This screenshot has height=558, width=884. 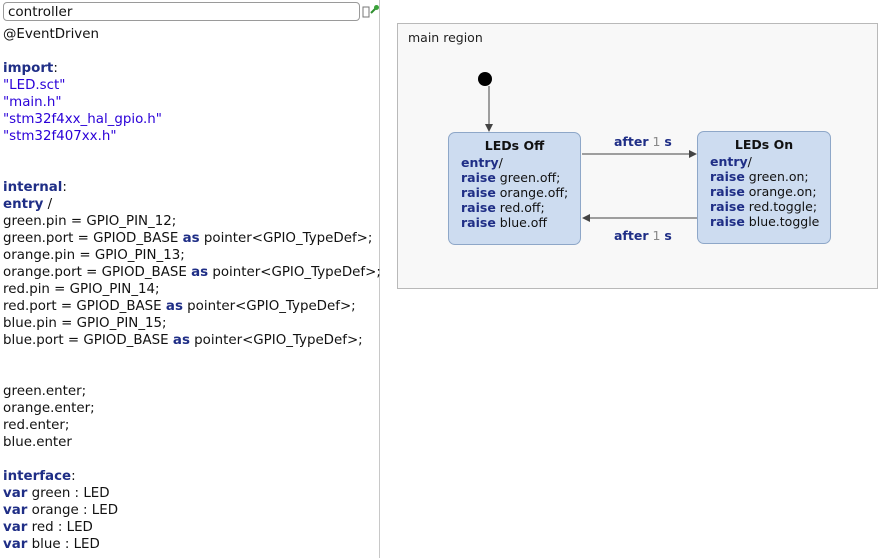 I want to click on state-action-line: raise blue.off, so click(x=520, y=222).